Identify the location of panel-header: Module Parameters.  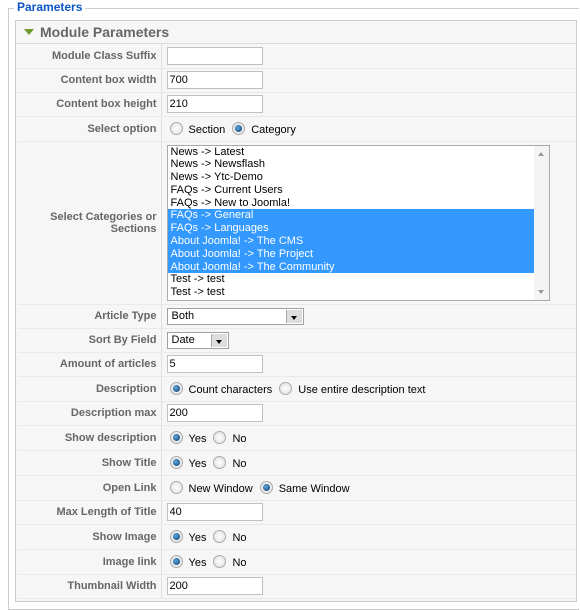
(296, 32).